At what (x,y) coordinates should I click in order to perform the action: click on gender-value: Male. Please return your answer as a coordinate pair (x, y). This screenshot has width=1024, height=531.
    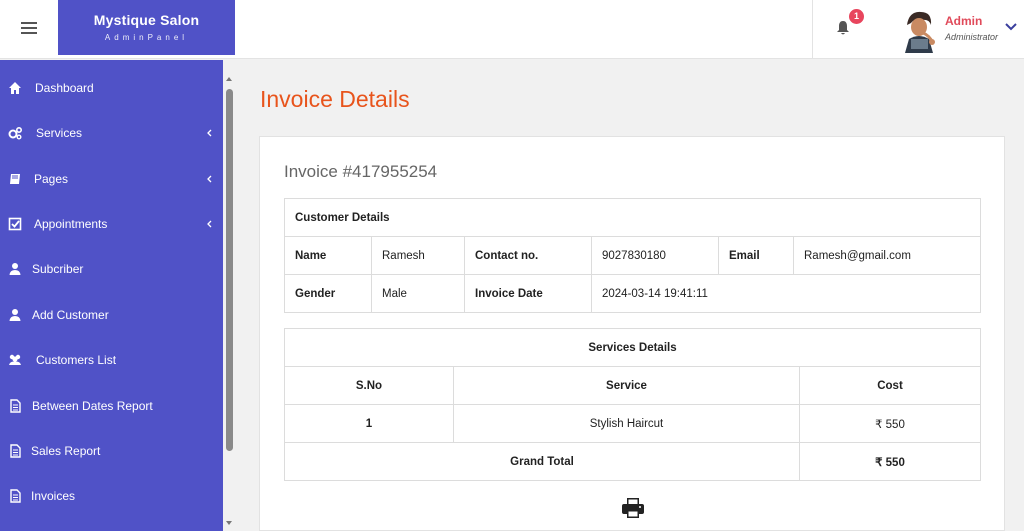
    Looking at the image, I should click on (418, 293).